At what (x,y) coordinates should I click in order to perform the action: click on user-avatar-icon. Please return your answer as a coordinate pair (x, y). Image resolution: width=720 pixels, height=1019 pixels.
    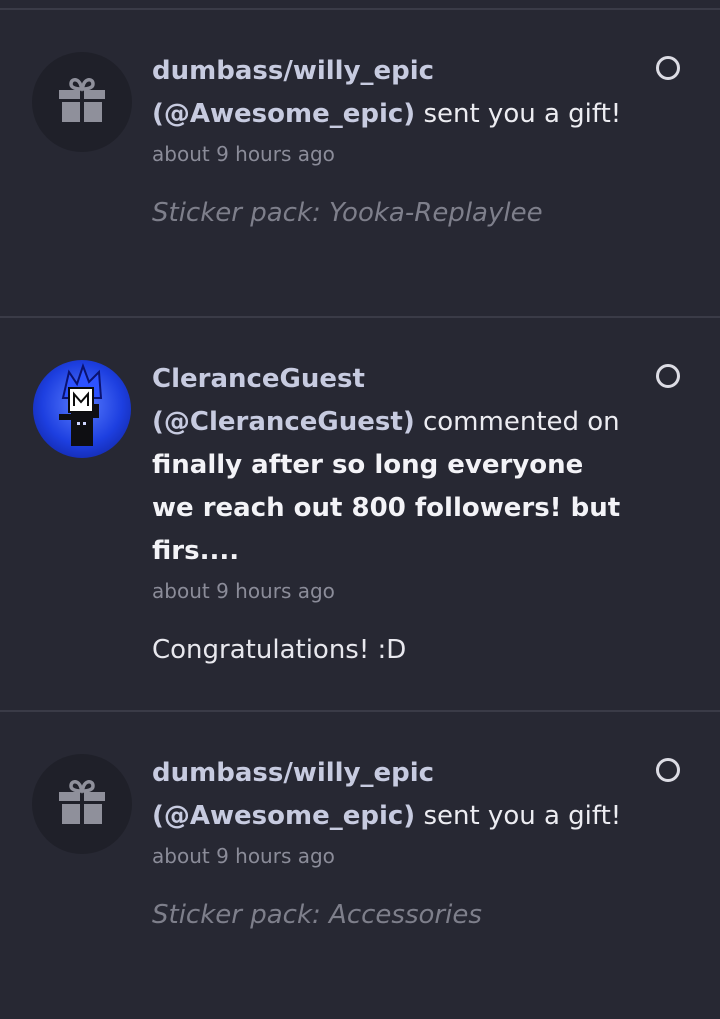
    Looking at the image, I should click on (82, 409).